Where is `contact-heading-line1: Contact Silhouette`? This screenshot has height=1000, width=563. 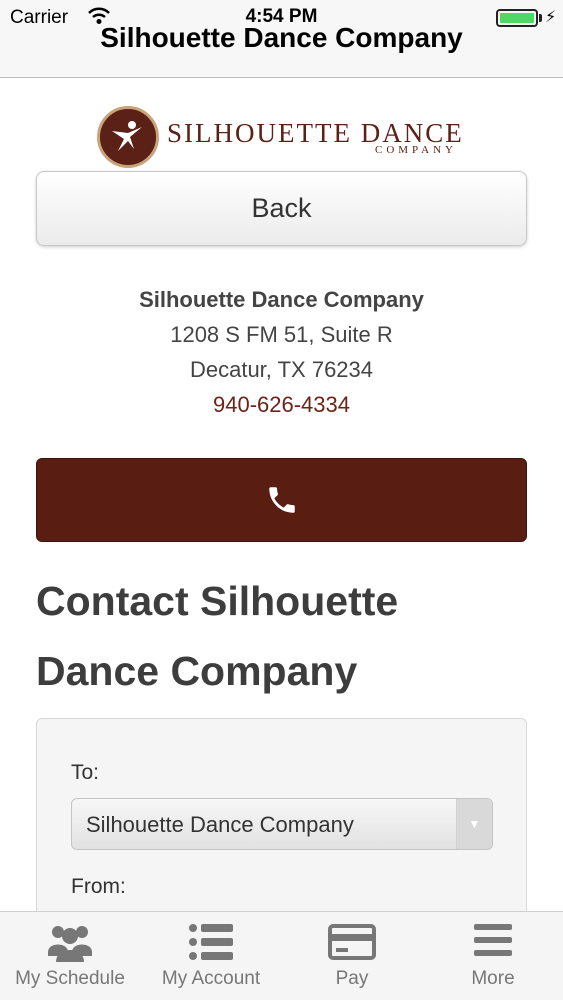
contact-heading-line1: Contact Silhouette is located at coordinates (217, 601).